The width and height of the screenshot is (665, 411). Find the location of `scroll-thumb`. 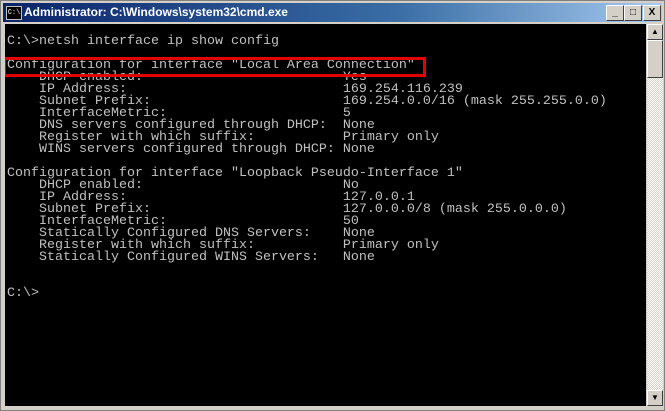

scroll-thumb is located at coordinates (655, 59).